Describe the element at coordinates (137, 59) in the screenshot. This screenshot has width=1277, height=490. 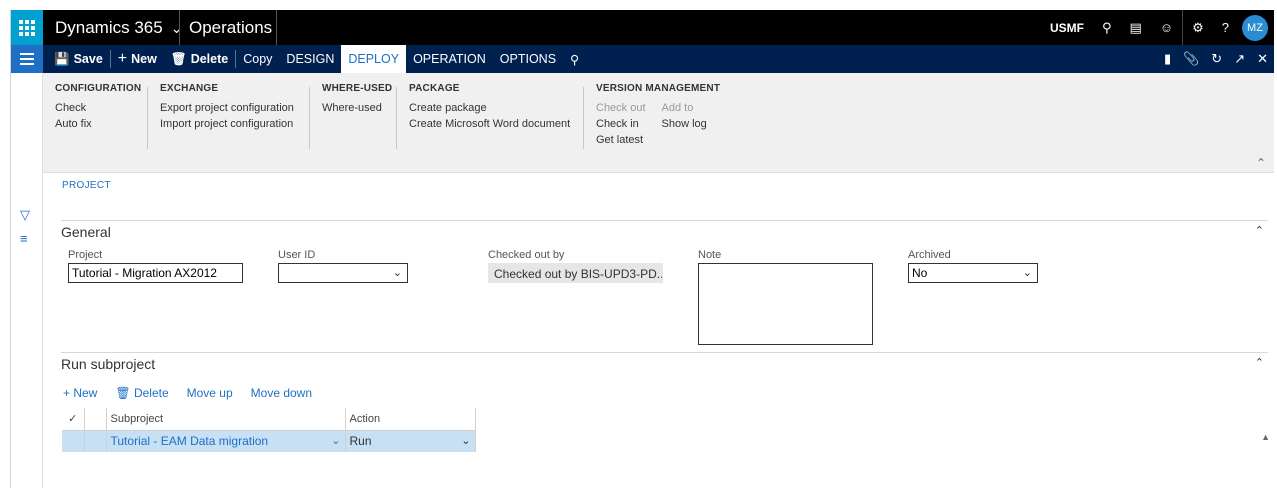
I see `new-button: + New` at that location.